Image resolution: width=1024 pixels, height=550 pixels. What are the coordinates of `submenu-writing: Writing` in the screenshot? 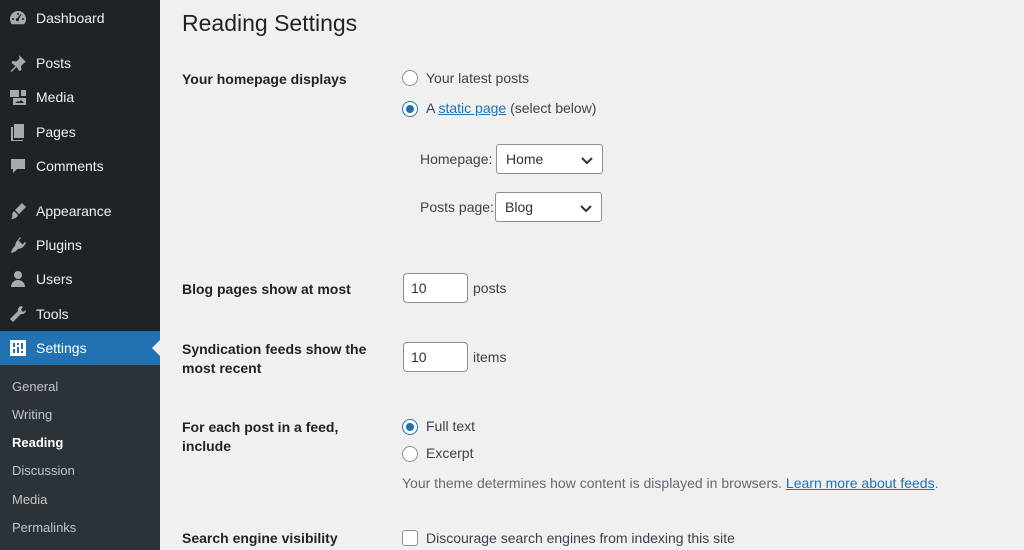 It's located at (32, 414).